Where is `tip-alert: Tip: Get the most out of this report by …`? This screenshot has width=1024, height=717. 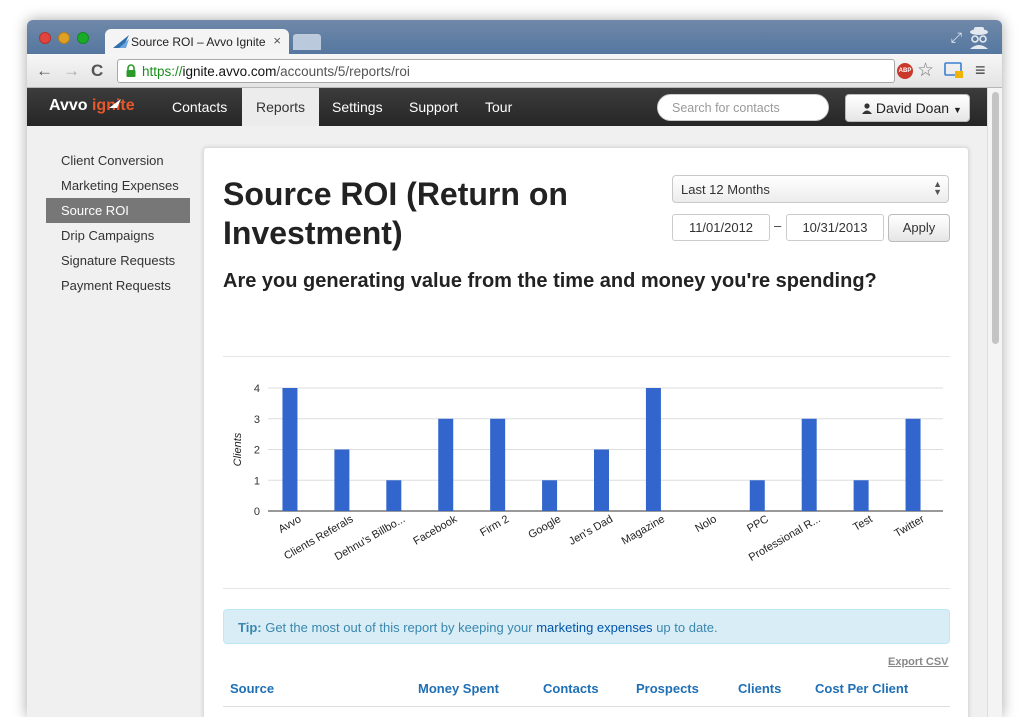 tip-alert: Tip: Get the most out of this report by … is located at coordinates (586, 626).